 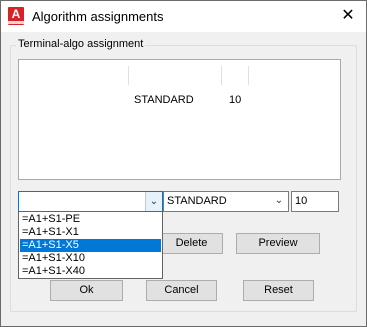 I want to click on dropdown-option: =A1+S1-X10, so click(x=90, y=258).